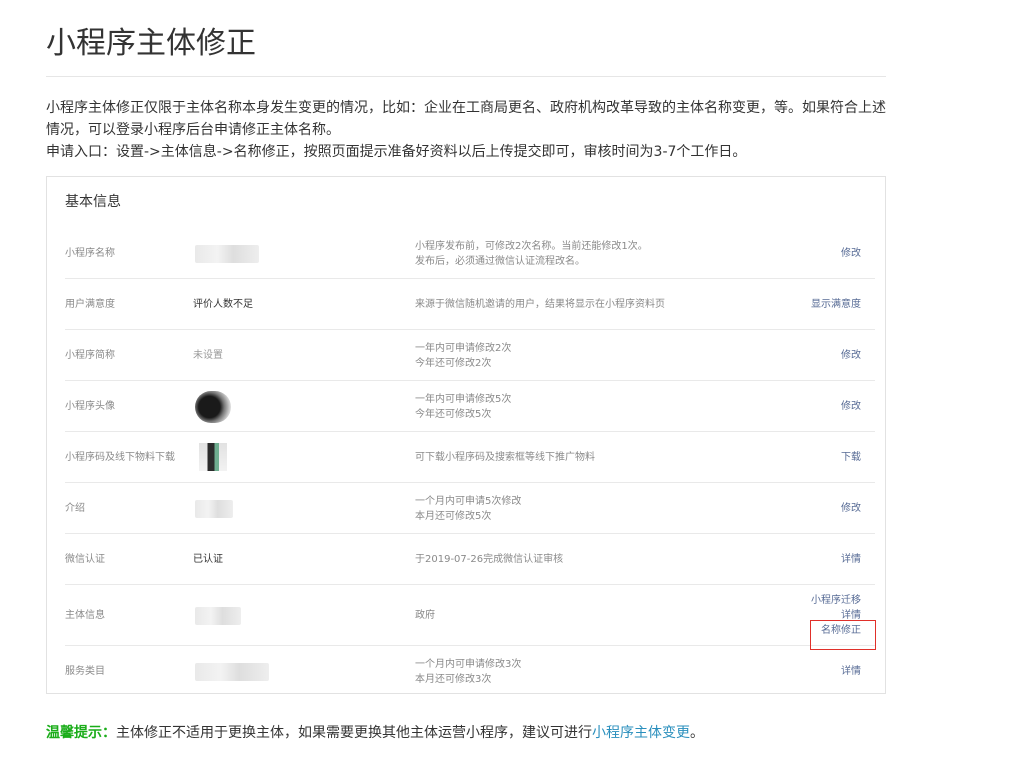  What do you see at coordinates (697, 733) in the screenshot?
I see `tip-end: 。` at bounding box center [697, 733].